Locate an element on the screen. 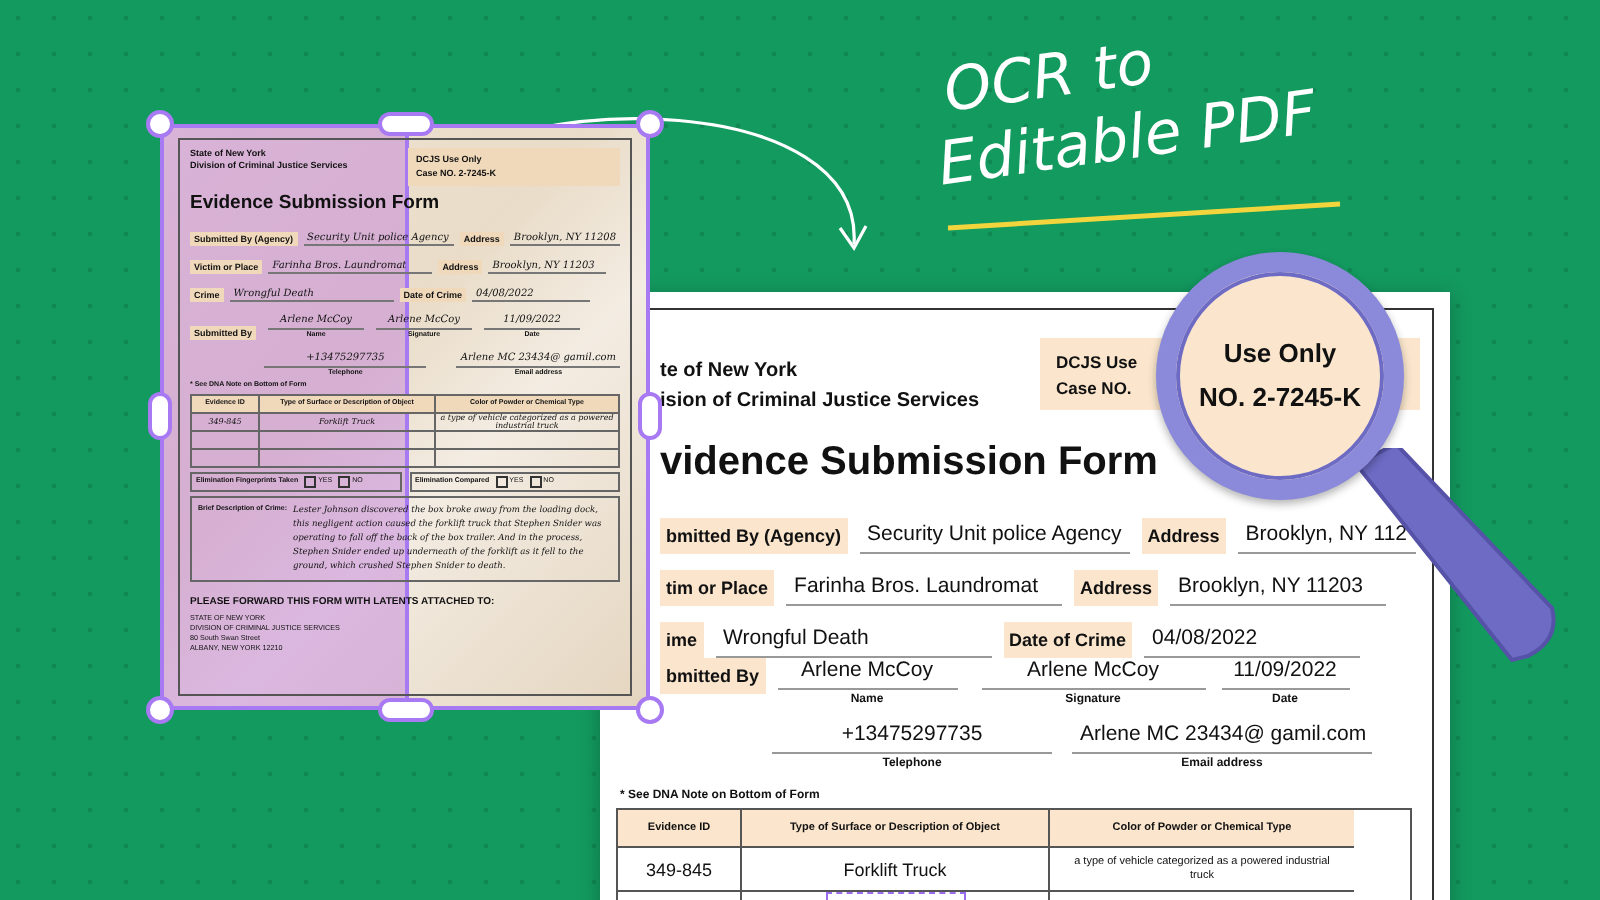 This screenshot has height=900, width=1600. field-value: Farinha Bros. Laundromat is located at coordinates (924, 590).